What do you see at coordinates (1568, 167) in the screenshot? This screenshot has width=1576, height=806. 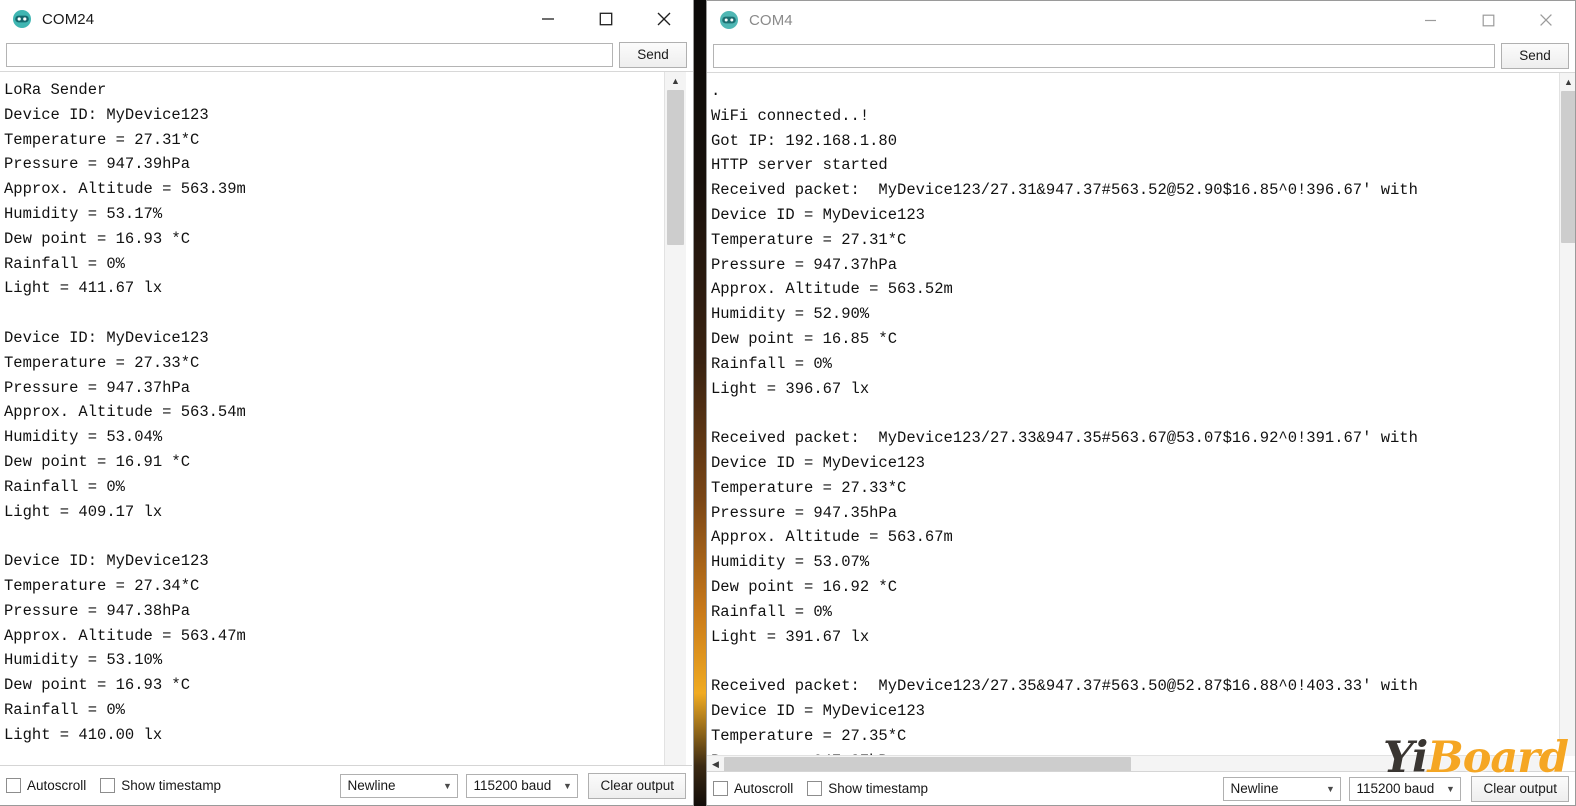 I see `vertical-scroll-thumb-com4` at bounding box center [1568, 167].